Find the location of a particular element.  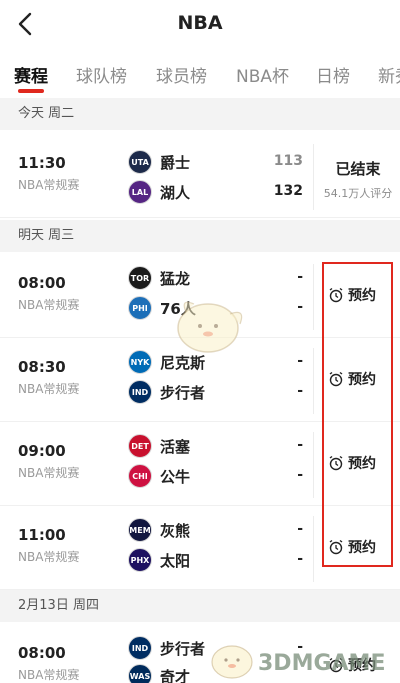

date-header: 2月13日 周四 is located at coordinates (200, 606).